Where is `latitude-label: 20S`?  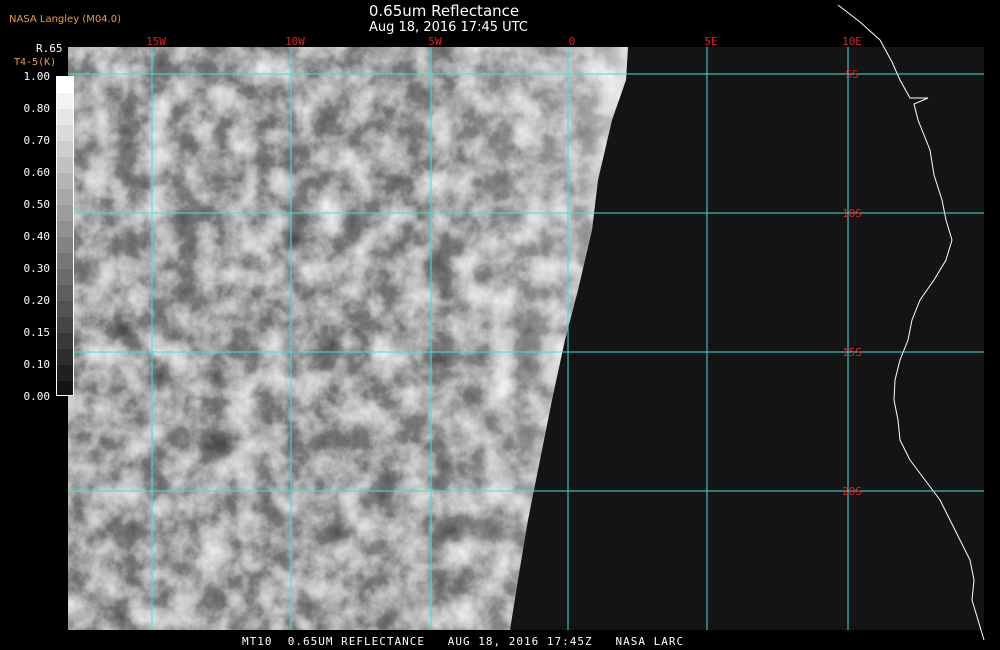
latitude-label: 20S is located at coordinates (852, 491).